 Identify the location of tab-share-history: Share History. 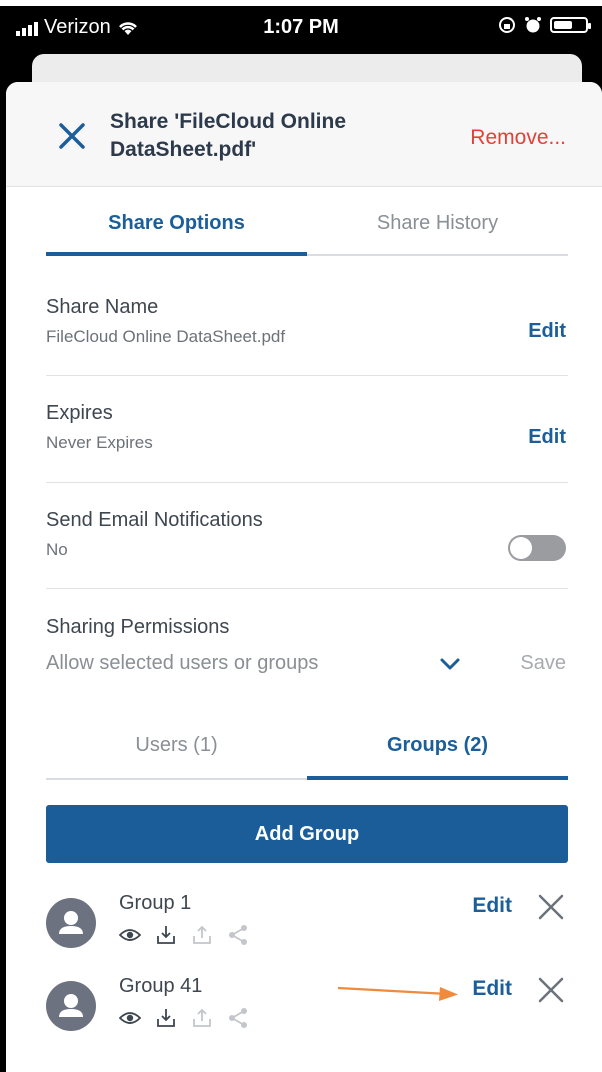
(437, 223).